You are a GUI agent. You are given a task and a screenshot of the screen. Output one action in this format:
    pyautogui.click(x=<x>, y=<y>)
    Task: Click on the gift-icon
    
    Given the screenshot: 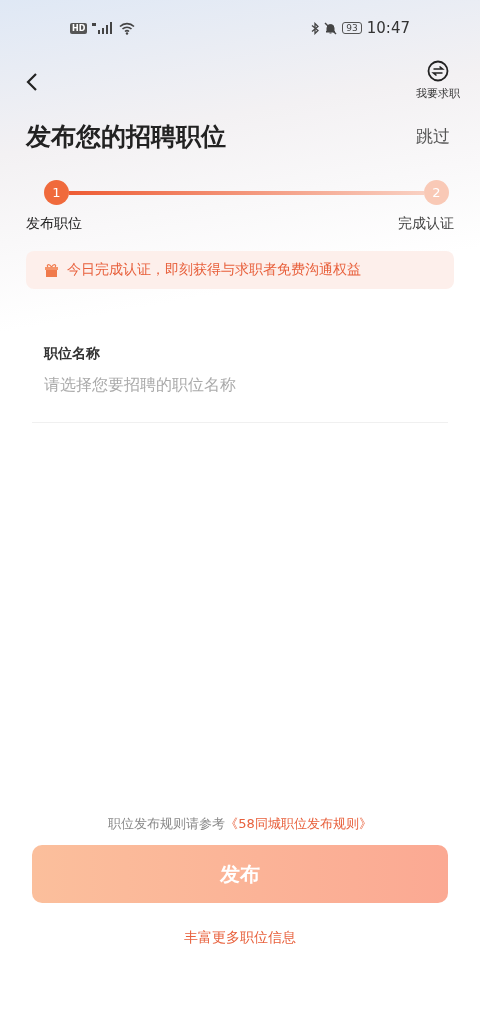 What is the action you would take?
    pyautogui.click(x=51, y=270)
    